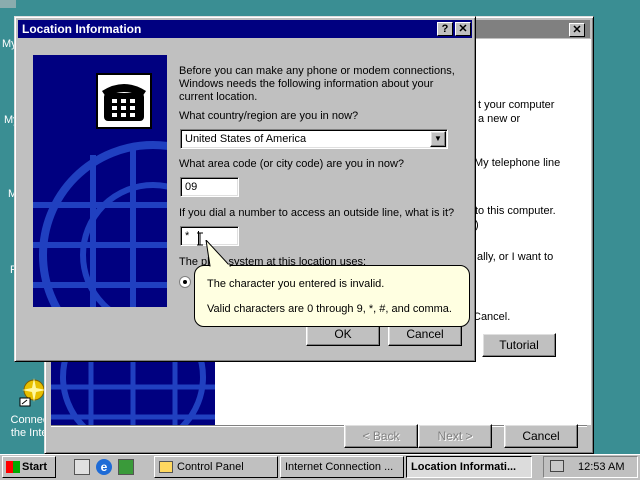 The image size is (640, 480). What do you see at coordinates (210, 467) in the screenshot?
I see `task-label: Control Panel` at bounding box center [210, 467].